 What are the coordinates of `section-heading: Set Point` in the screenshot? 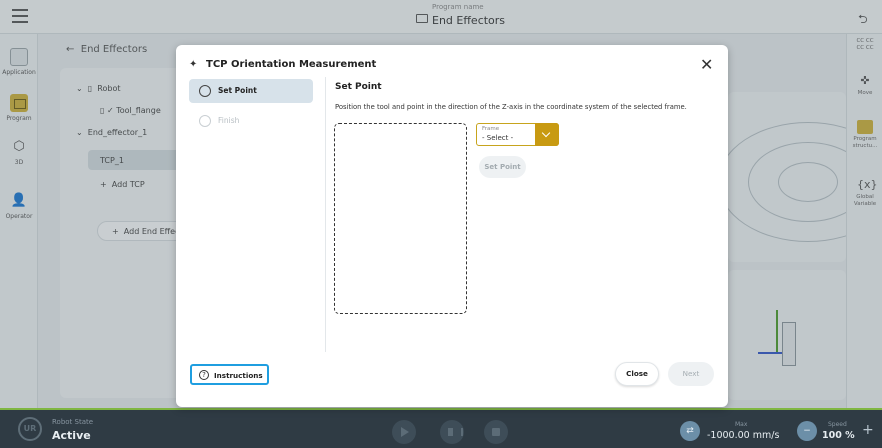 It's located at (358, 87).